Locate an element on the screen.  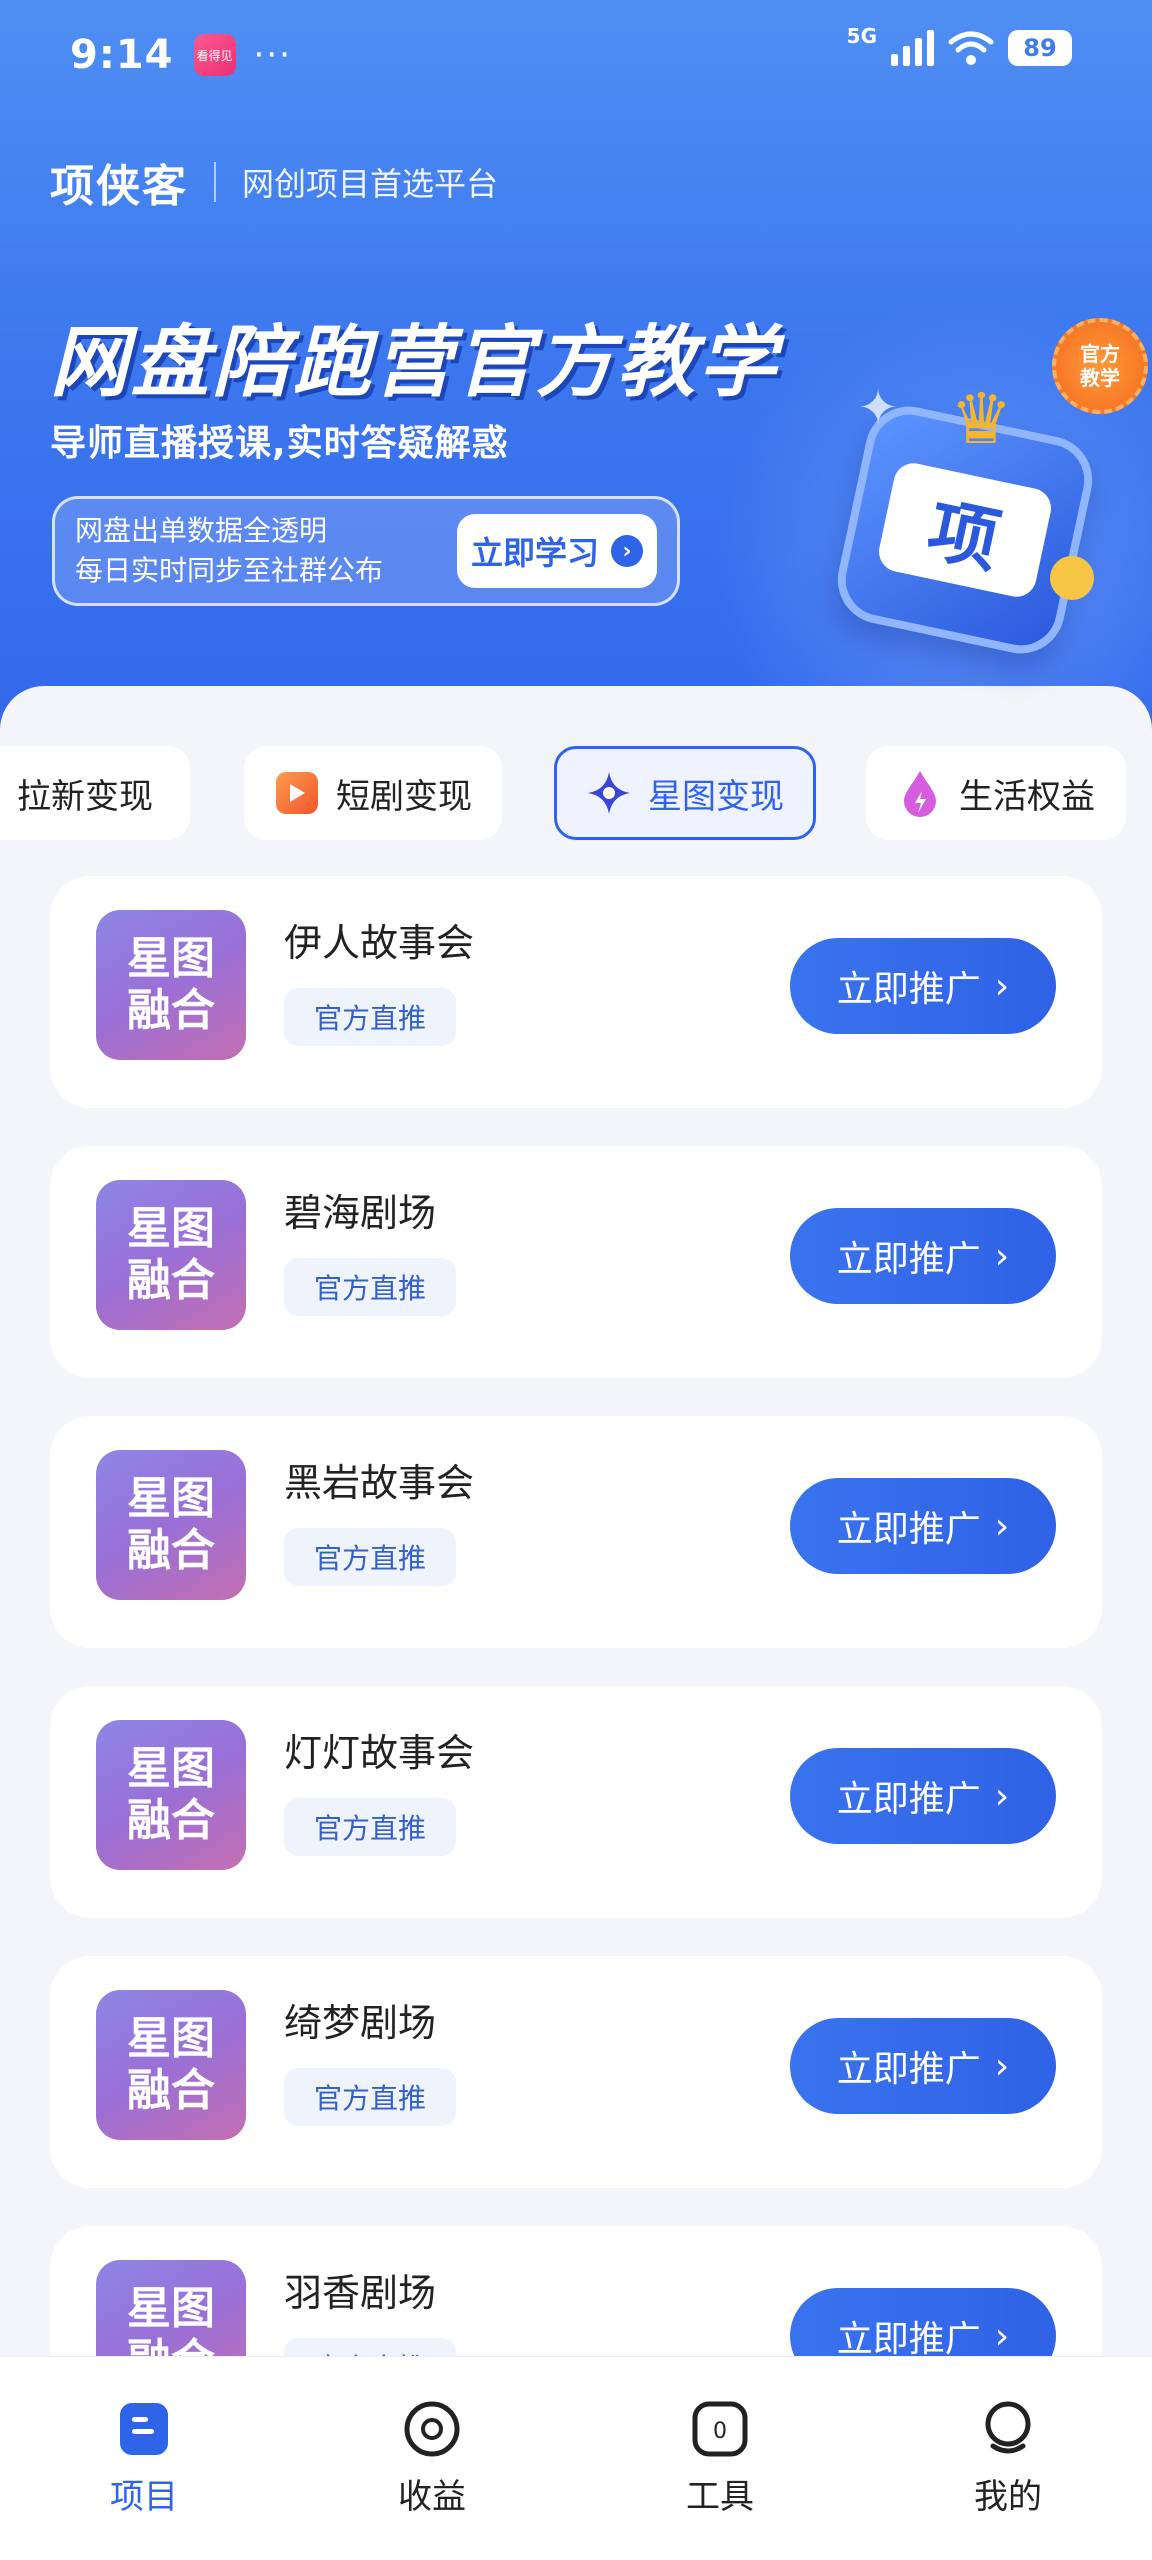
tab-shenghuo: 生活权益 is located at coordinates (996, 793).